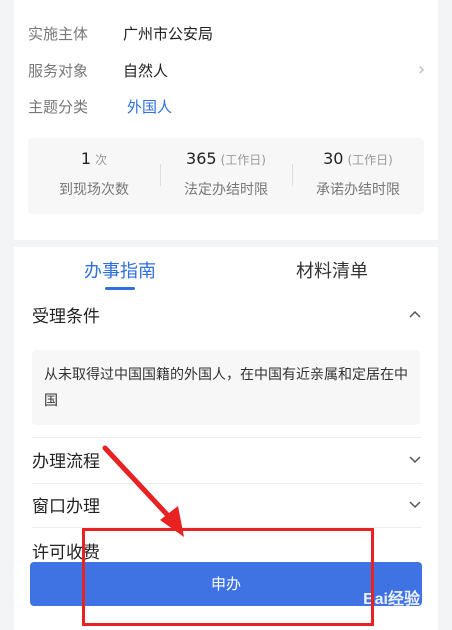  I want to click on stat-promised-limit: 30 (工作日) 承诺办结时限, so click(358, 176).